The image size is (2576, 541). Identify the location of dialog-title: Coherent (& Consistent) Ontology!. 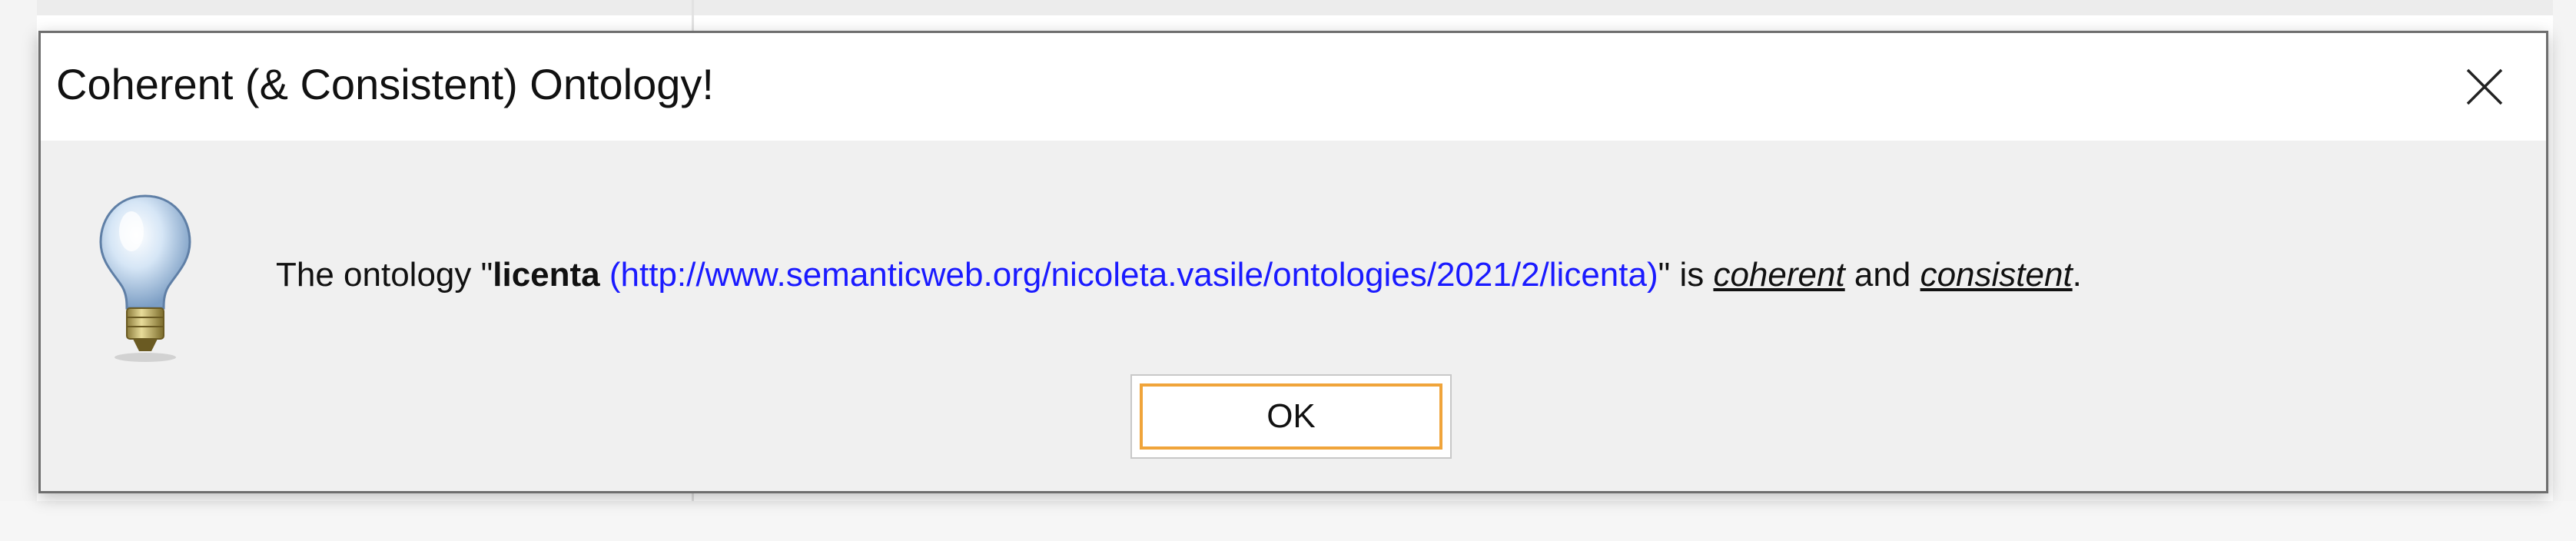
(385, 84).